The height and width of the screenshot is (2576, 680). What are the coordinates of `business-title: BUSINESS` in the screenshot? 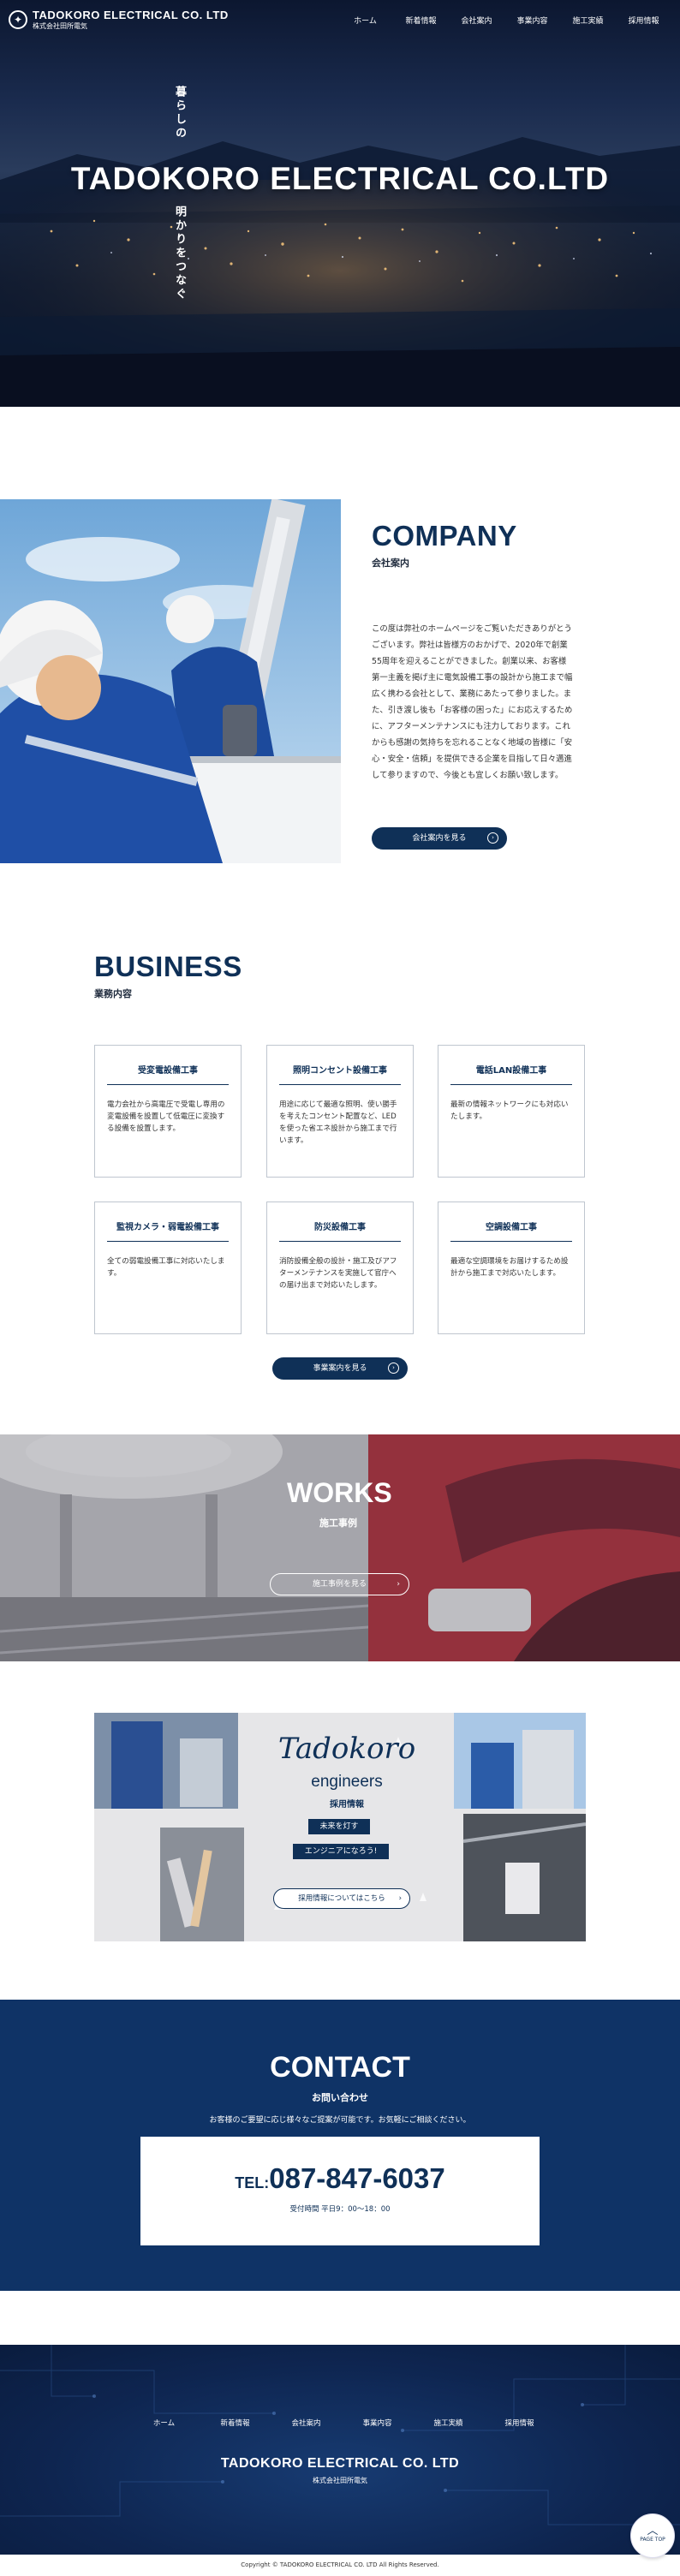 It's located at (168, 967).